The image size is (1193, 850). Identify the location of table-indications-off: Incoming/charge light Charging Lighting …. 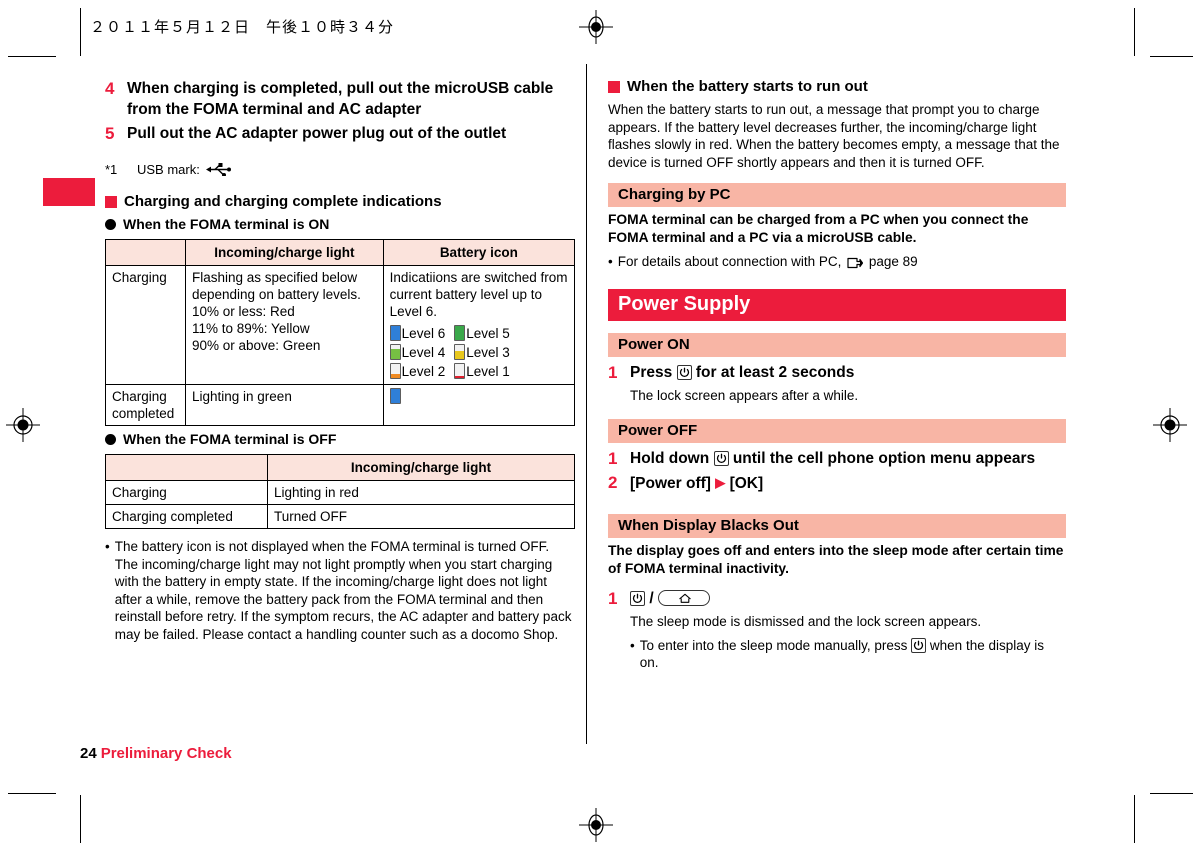
(339, 491).